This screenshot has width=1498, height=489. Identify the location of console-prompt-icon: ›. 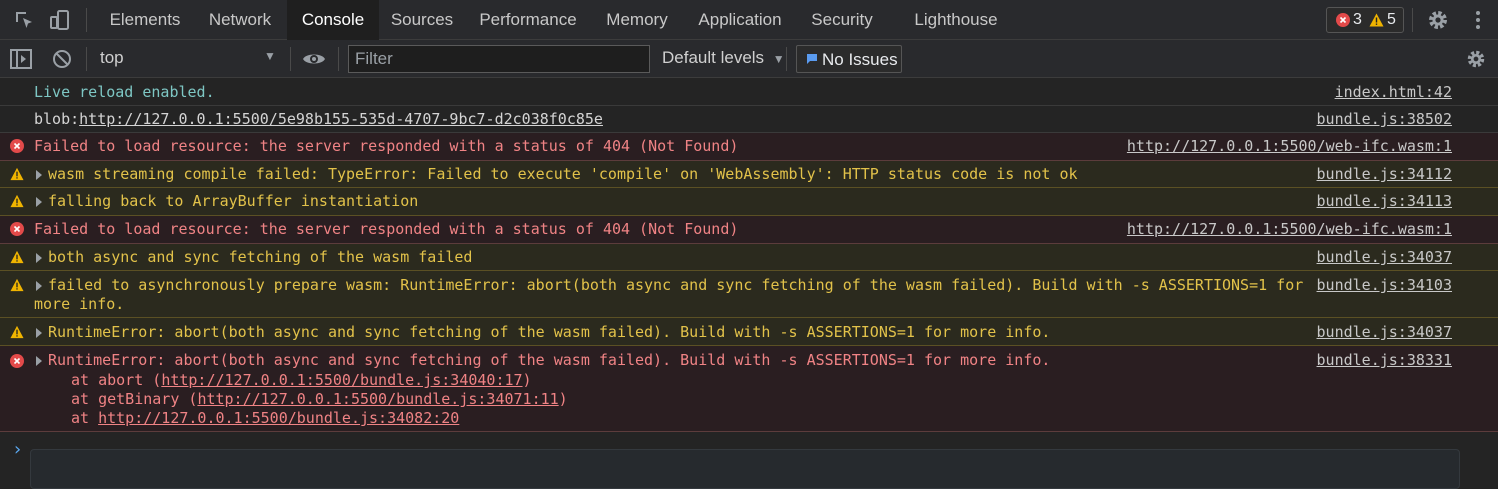
(17, 449).